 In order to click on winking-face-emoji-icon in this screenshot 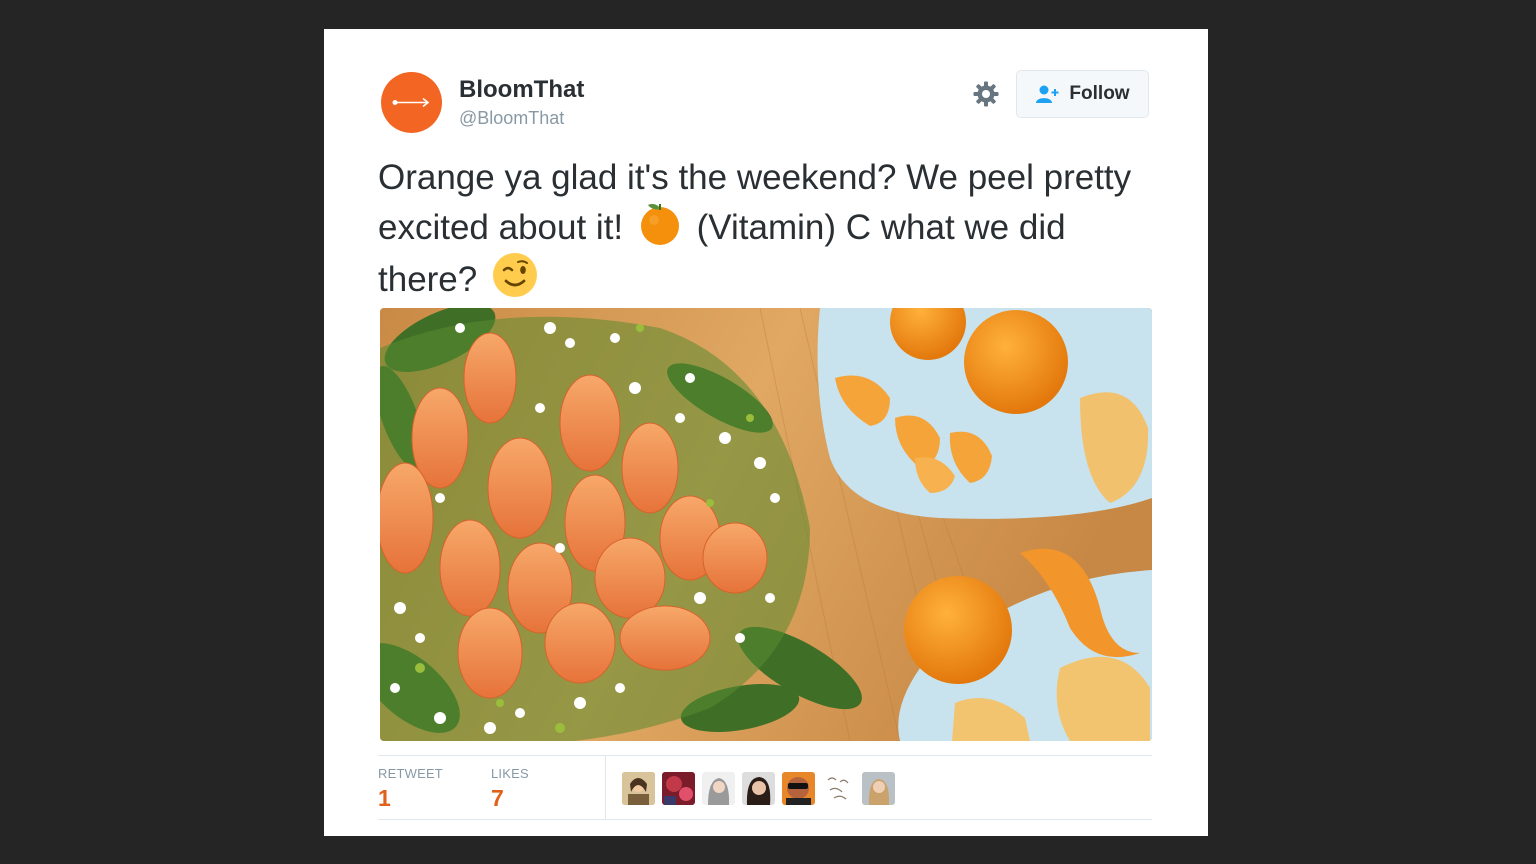, I will do `click(514, 275)`.